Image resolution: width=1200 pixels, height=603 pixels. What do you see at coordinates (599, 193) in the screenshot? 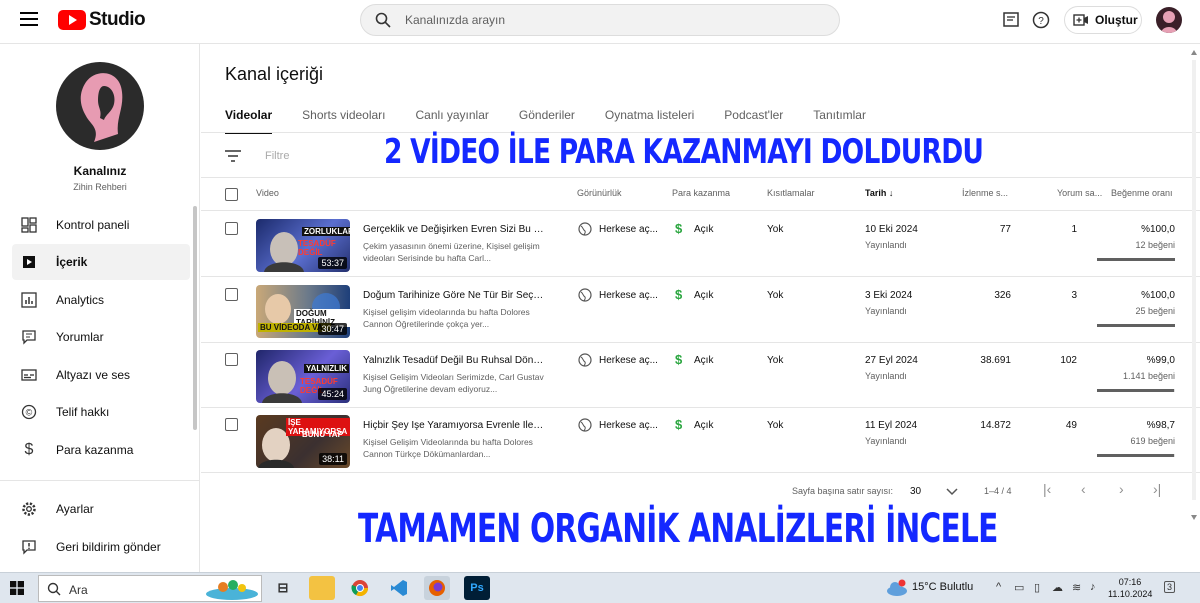
I see `col-visibility: Görünürlük` at bounding box center [599, 193].